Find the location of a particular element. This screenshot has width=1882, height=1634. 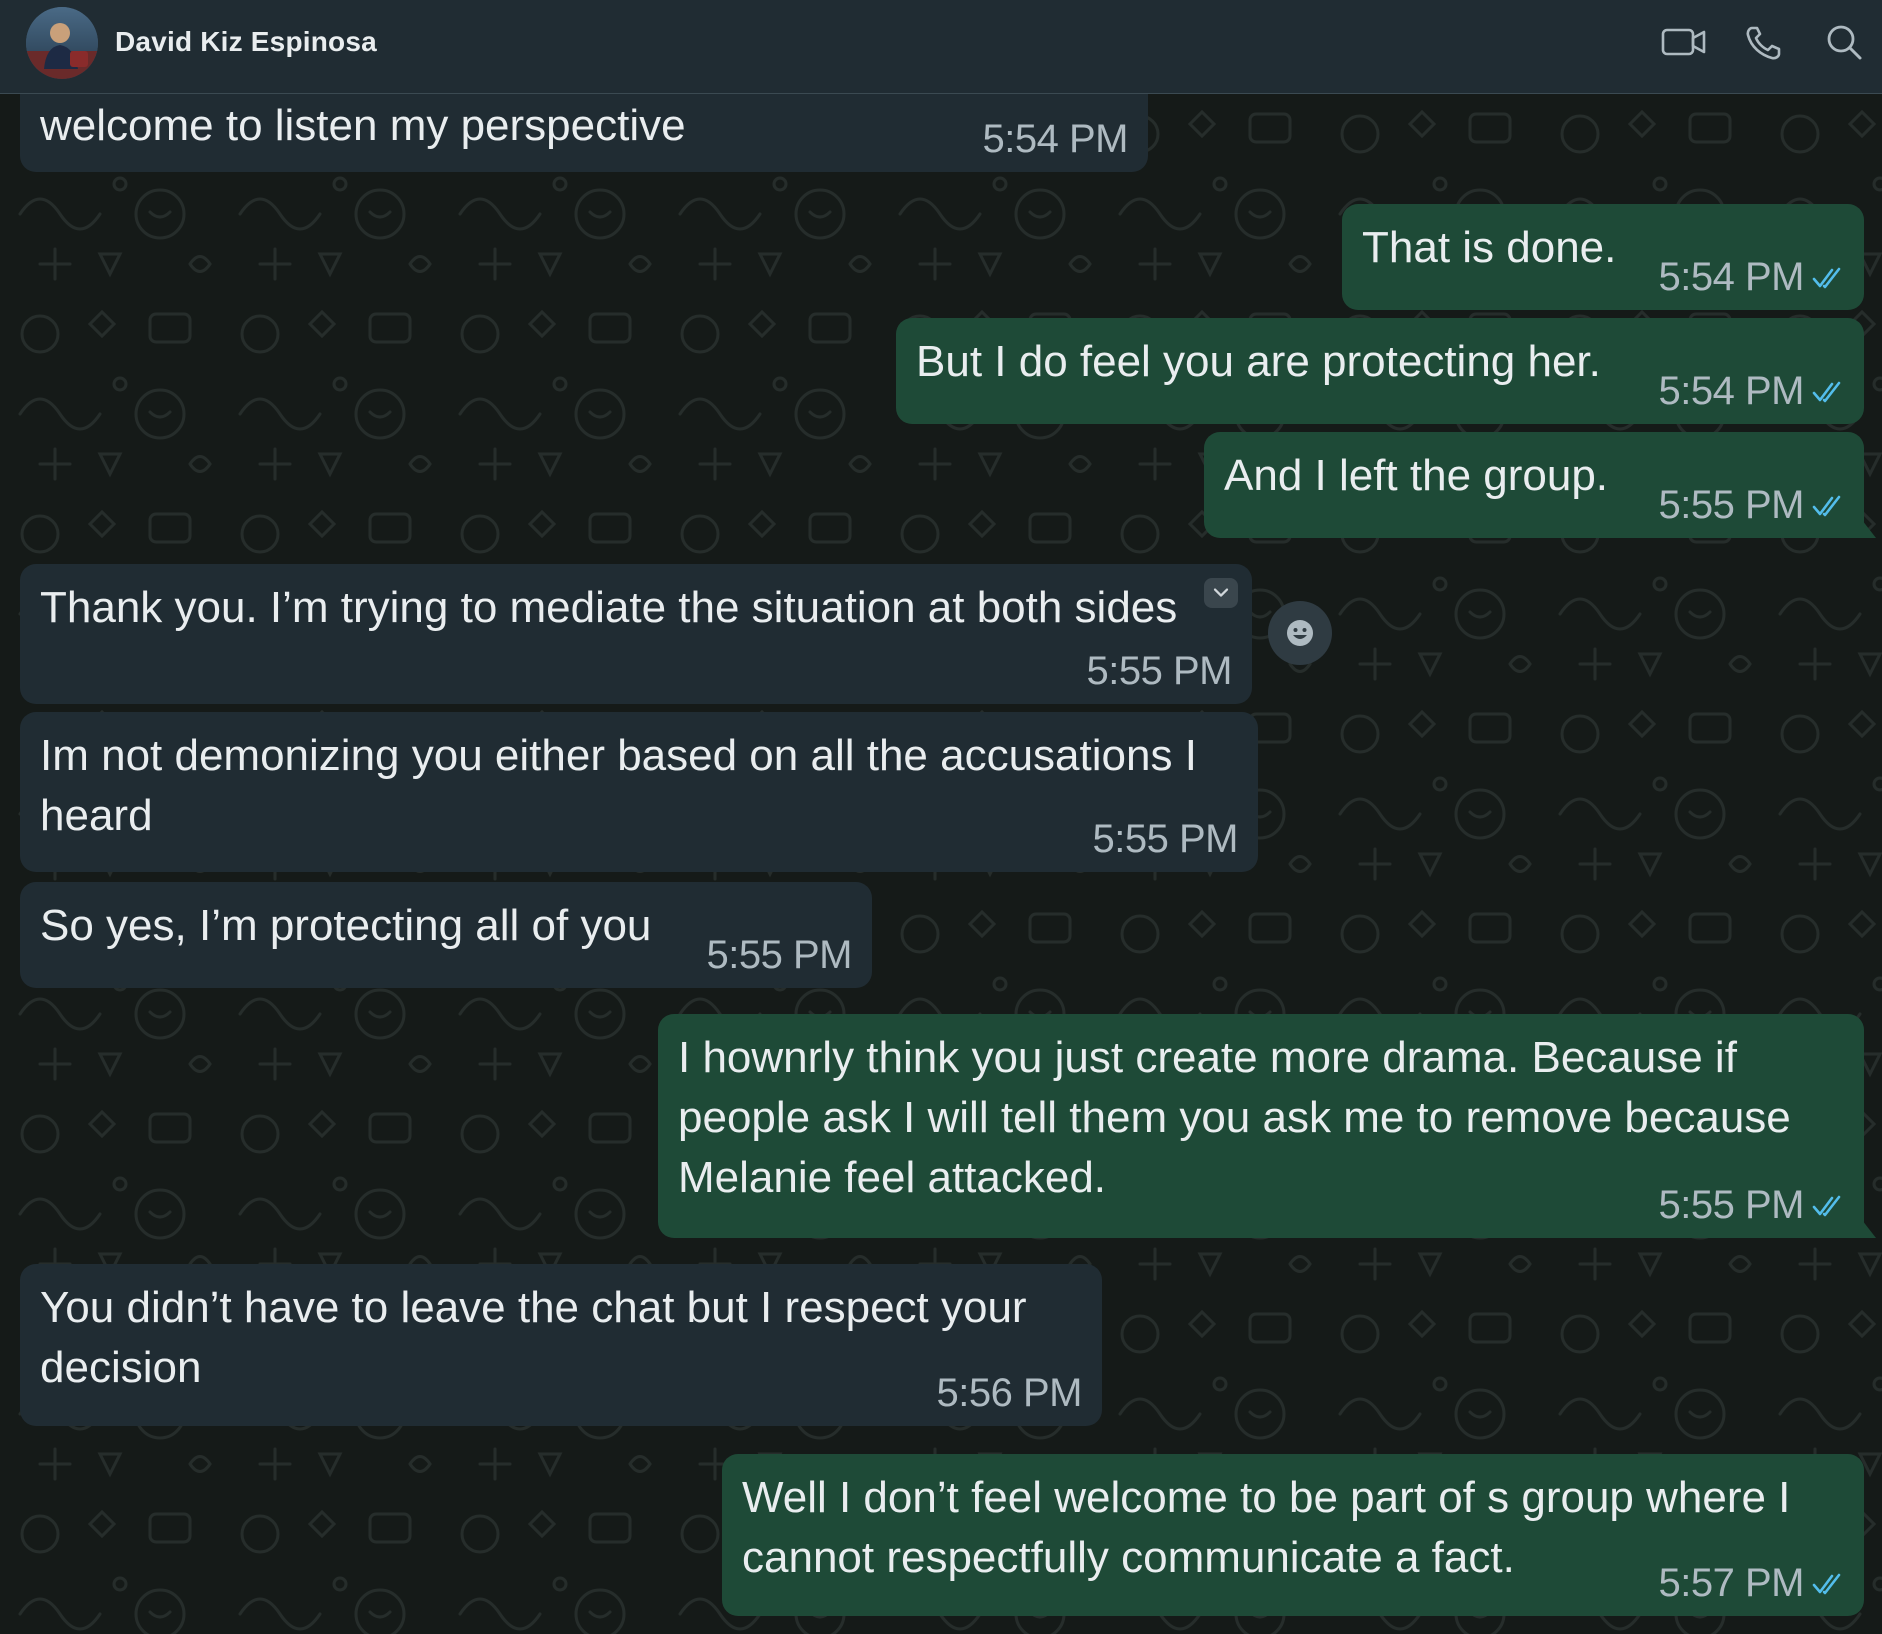

search-icon is located at coordinates (1846, 42).